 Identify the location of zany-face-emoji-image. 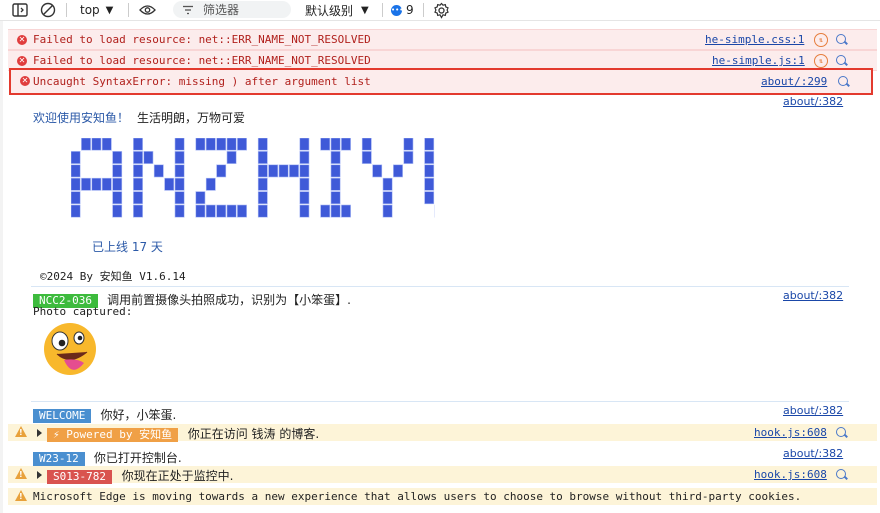
(70, 350).